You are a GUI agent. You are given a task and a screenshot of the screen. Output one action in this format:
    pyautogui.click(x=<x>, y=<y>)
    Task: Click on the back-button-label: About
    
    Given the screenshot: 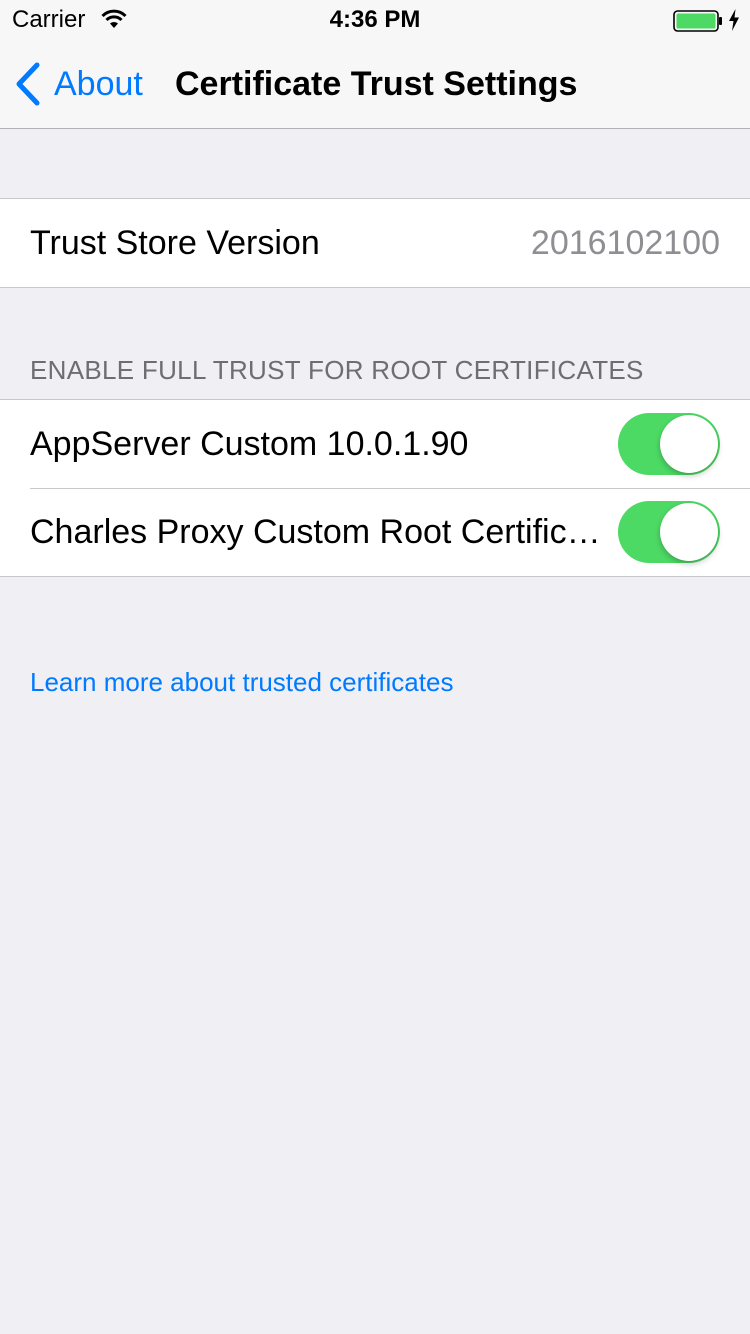 What is the action you would take?
    pyautogui.click(x=98, y=84)
    